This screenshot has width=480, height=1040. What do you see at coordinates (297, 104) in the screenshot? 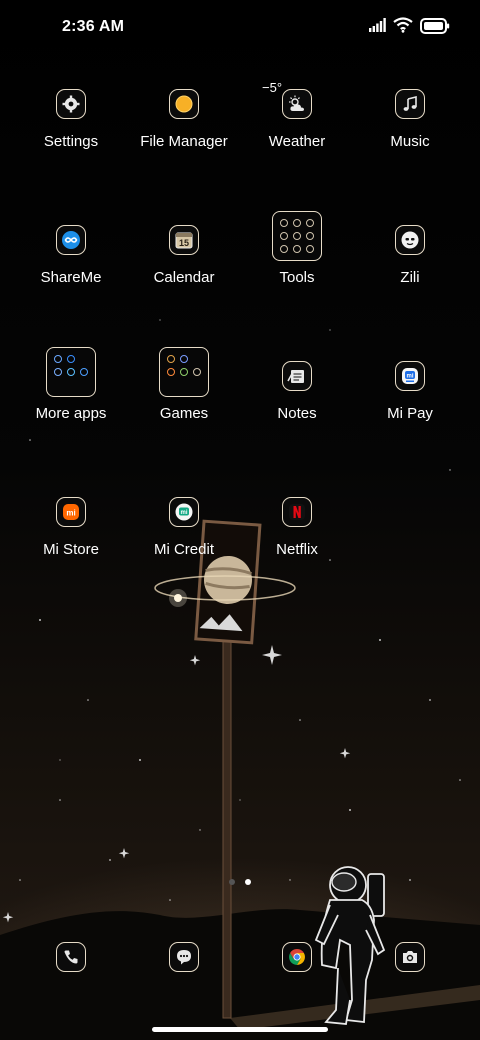
I see `weather-icon` at bounding box center [297, 104].